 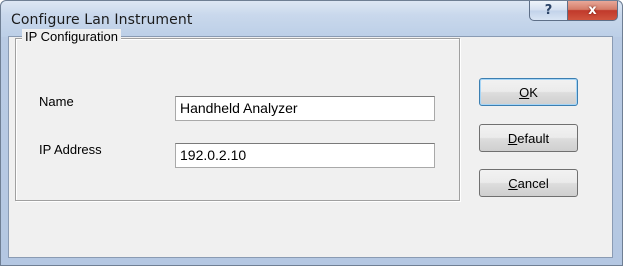 What do you see at coordinates (102, 20) in the screenshot?
I see `window-title: Configure Lan Instrument` at bounding box center [102, 20].